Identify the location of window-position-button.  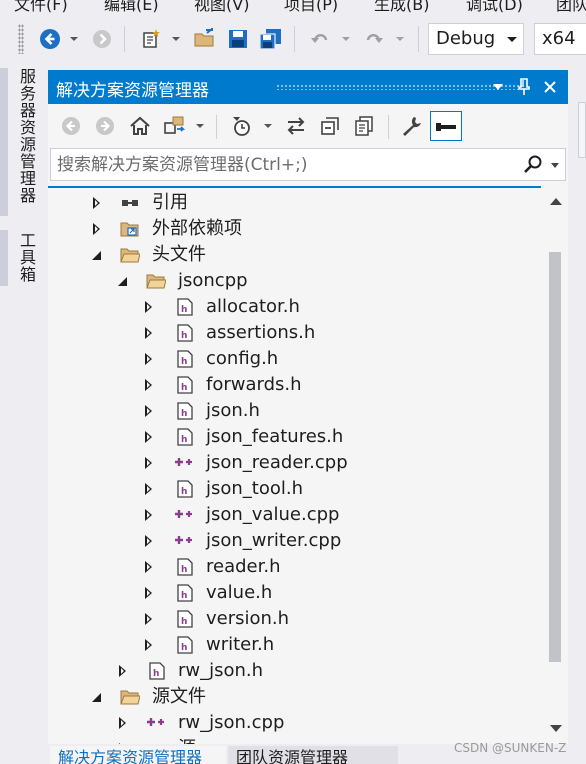
(498, 87).